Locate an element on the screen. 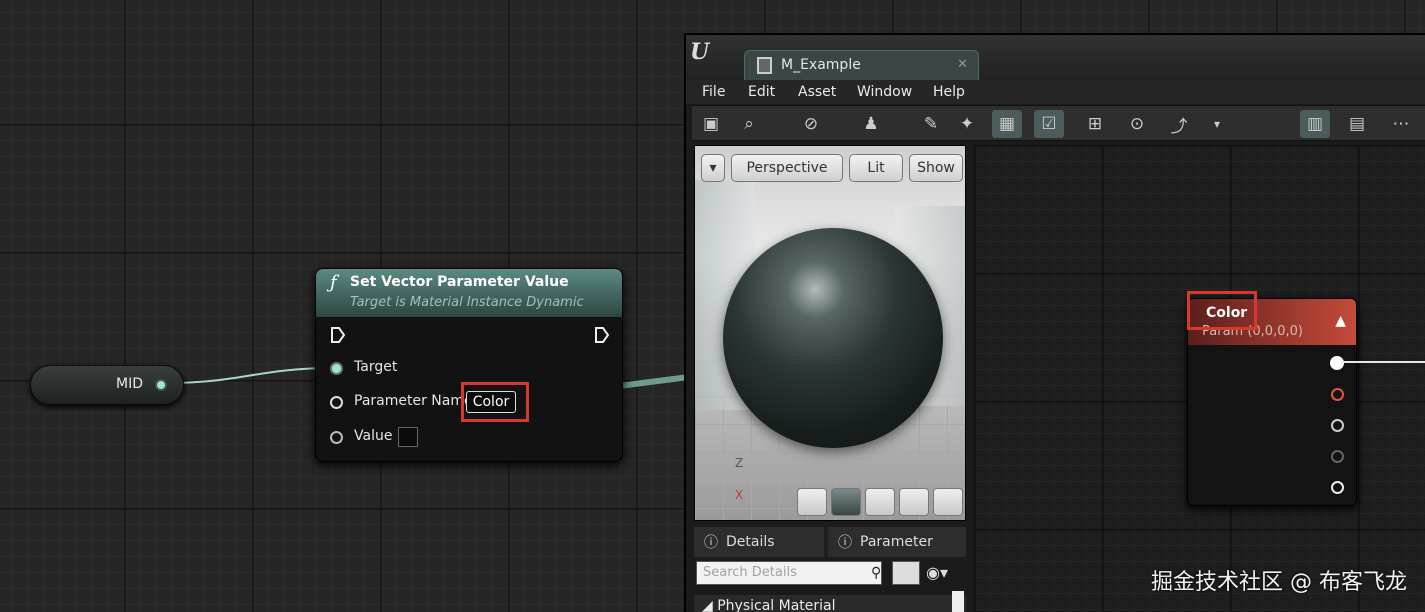 This screenshot has width=1425, height=612. material-asset-icon is located at coordinates (764, 65).